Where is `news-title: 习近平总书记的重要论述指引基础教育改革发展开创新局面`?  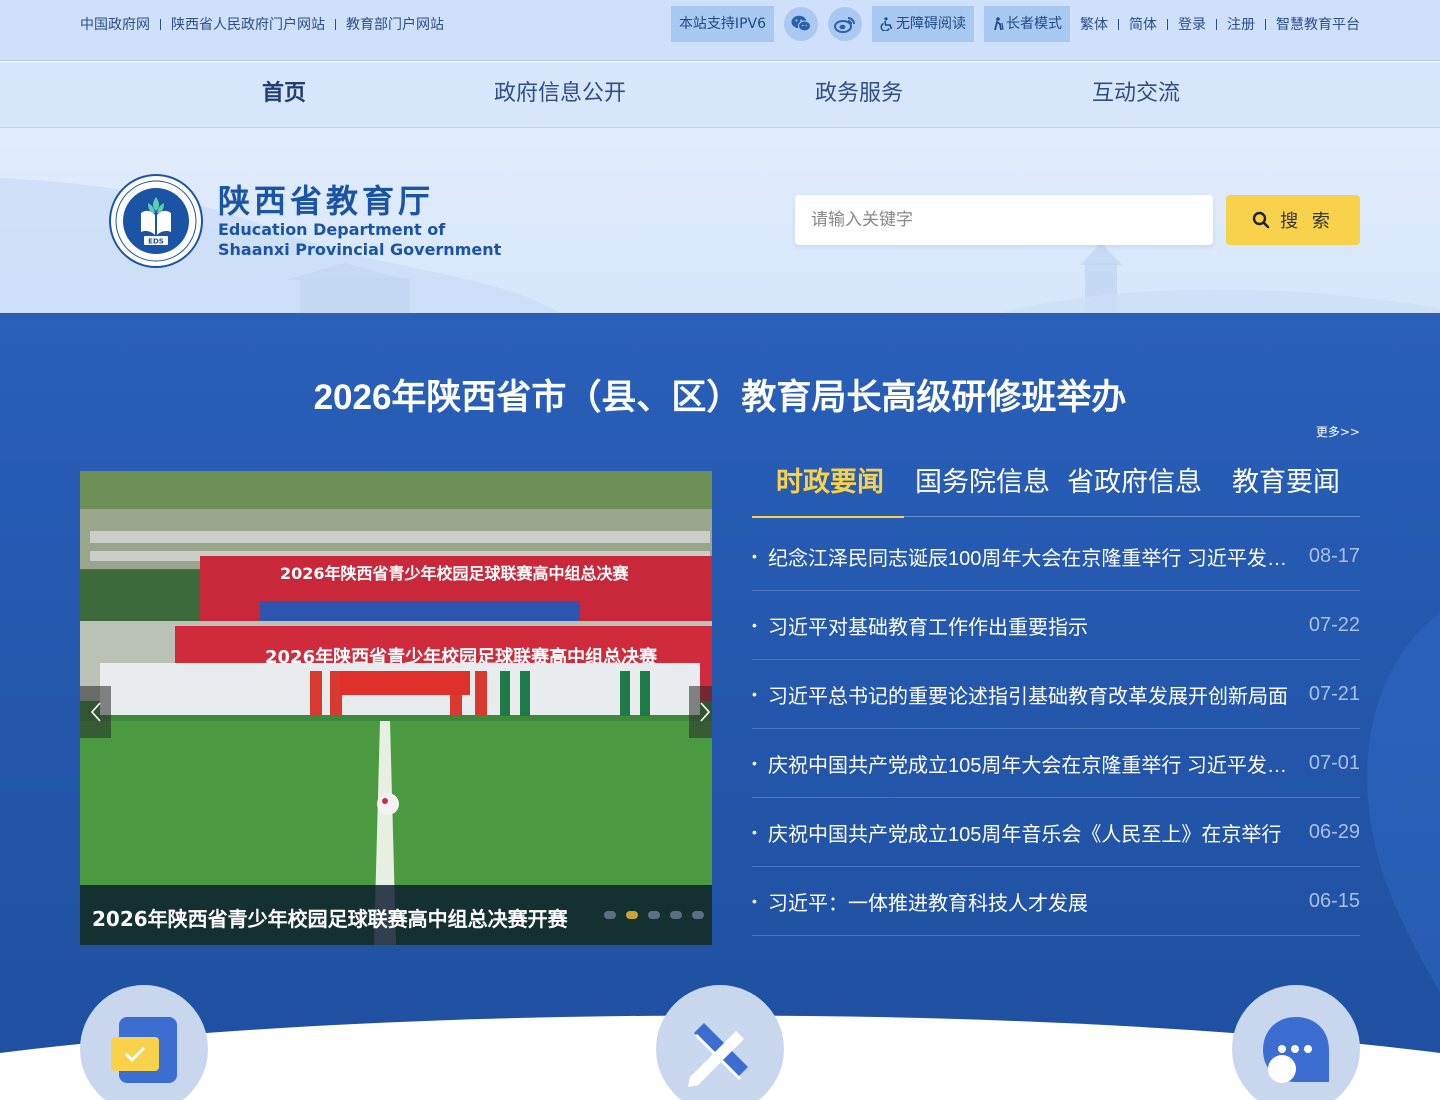 news-title: 习近平总书记的重要论述指引基础教育改革发展开创新局面 is located at coordinates (1028, 696).